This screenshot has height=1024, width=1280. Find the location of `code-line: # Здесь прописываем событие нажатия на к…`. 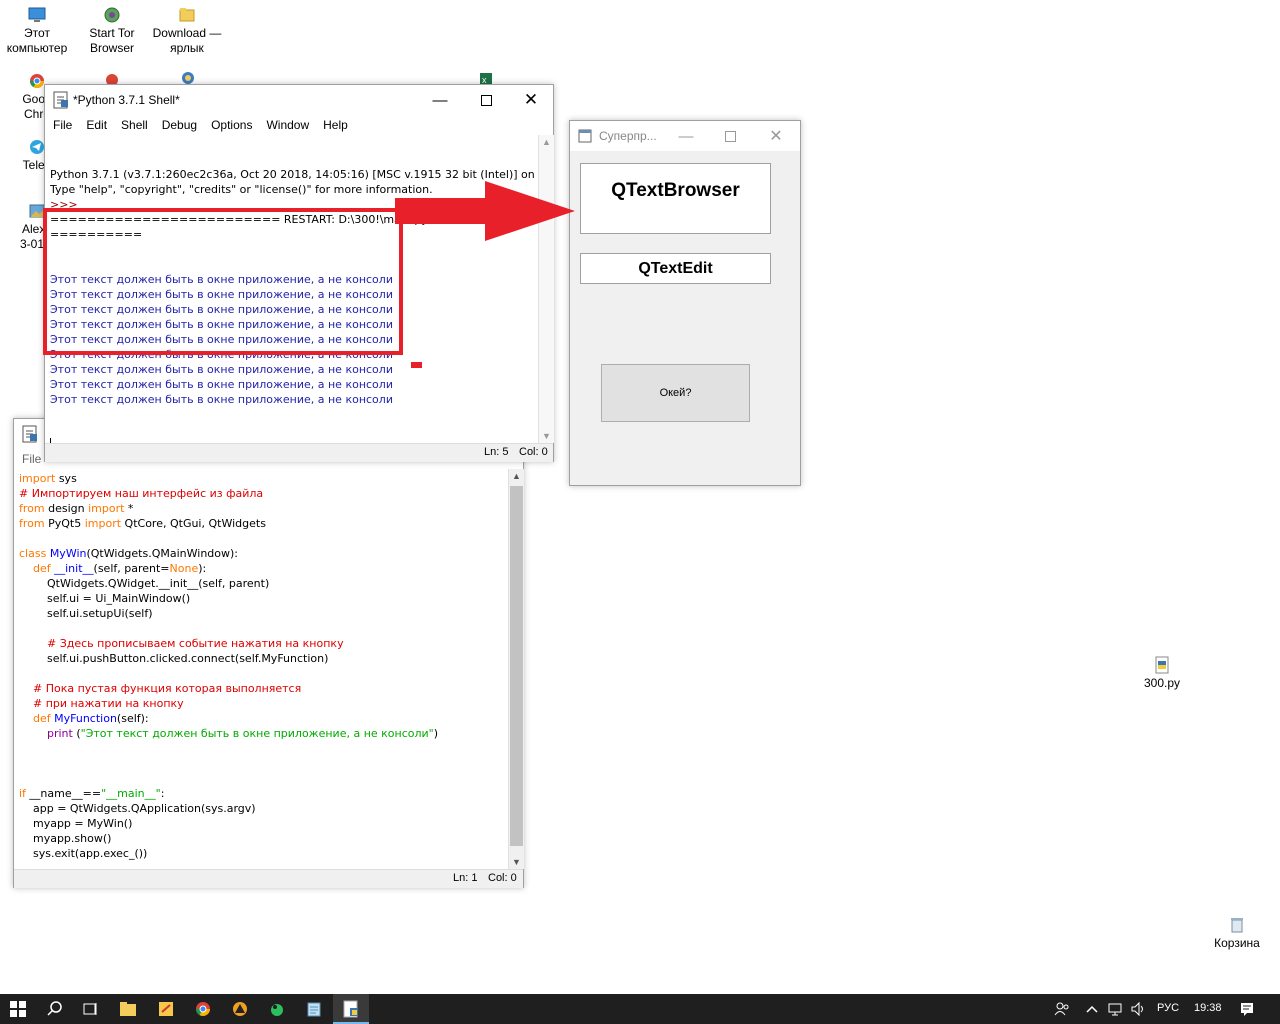

code-line: # Здесь прописываем событие нажатия на к… is located at coordinates (264, 643).